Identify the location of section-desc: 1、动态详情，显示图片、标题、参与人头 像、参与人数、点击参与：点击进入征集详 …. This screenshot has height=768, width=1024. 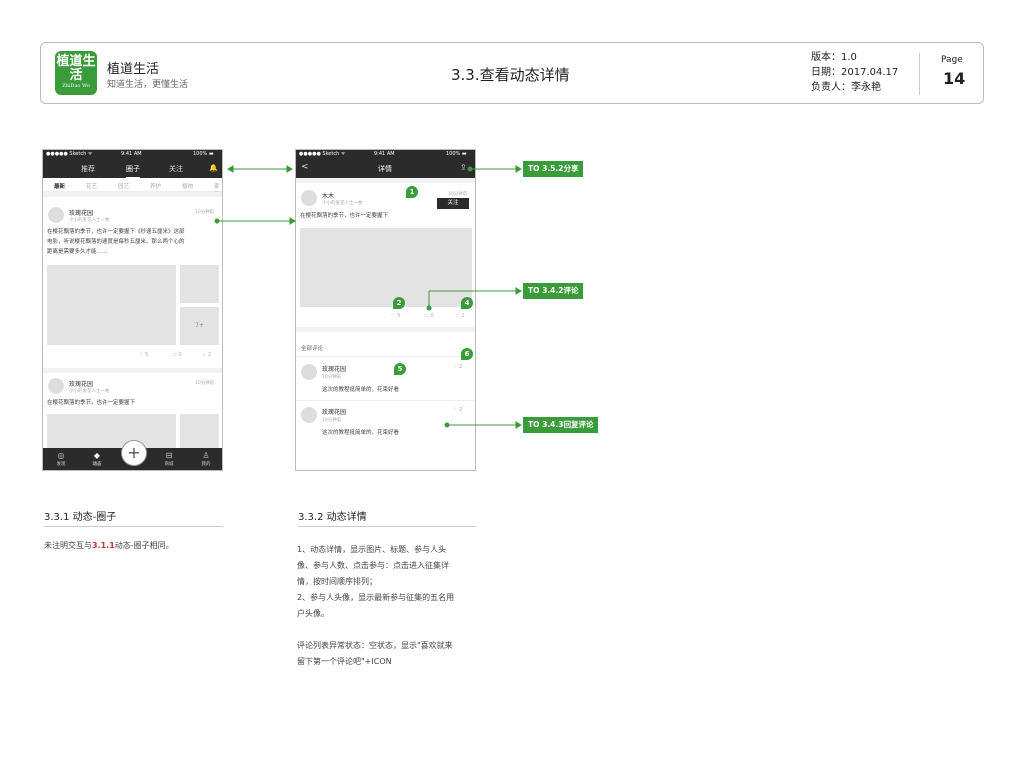
(376, 605).